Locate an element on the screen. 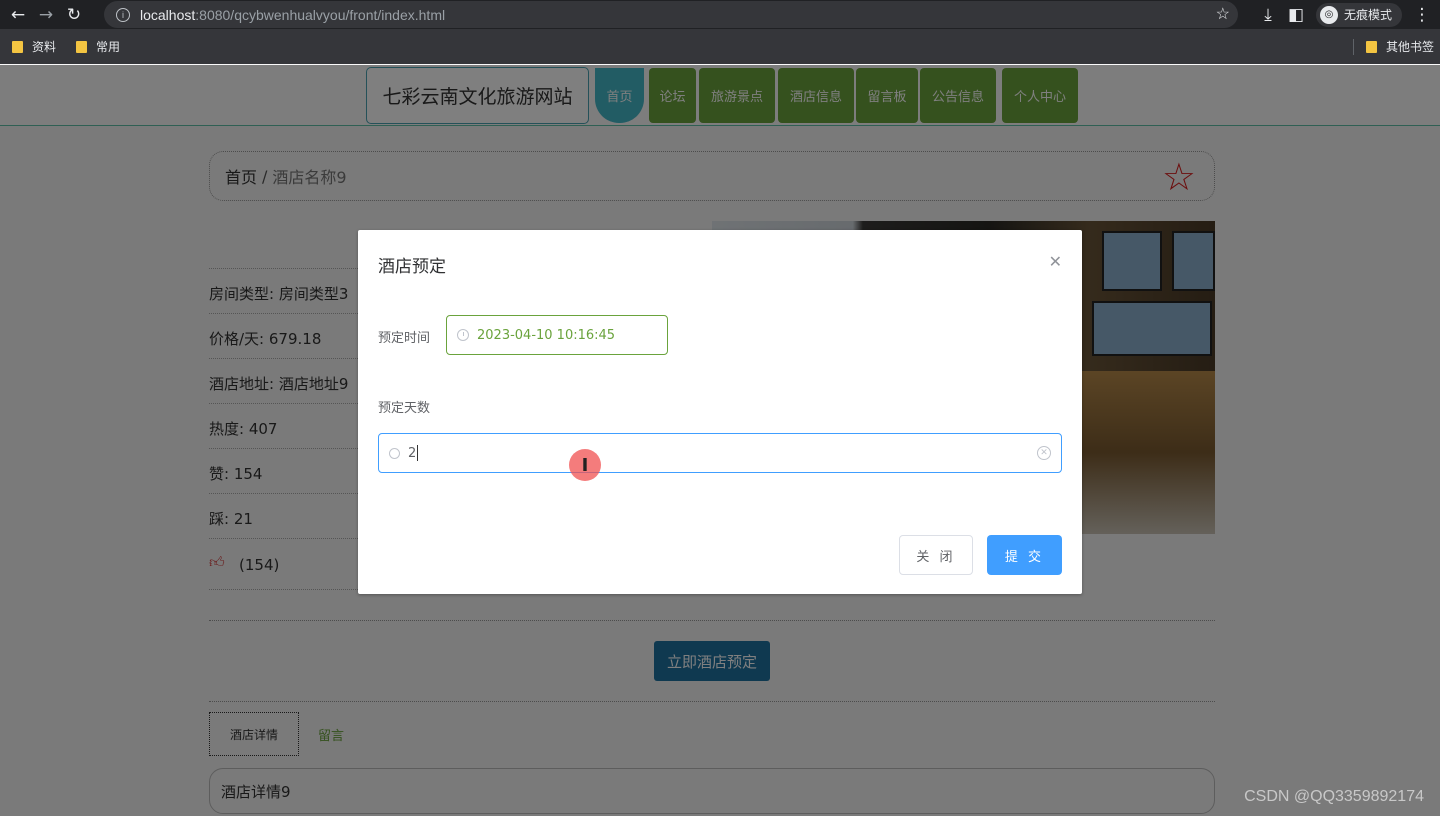 This screenshot has width=1440, height=816. incognito-icon: ◎ is located at coordinates (1328, 14).